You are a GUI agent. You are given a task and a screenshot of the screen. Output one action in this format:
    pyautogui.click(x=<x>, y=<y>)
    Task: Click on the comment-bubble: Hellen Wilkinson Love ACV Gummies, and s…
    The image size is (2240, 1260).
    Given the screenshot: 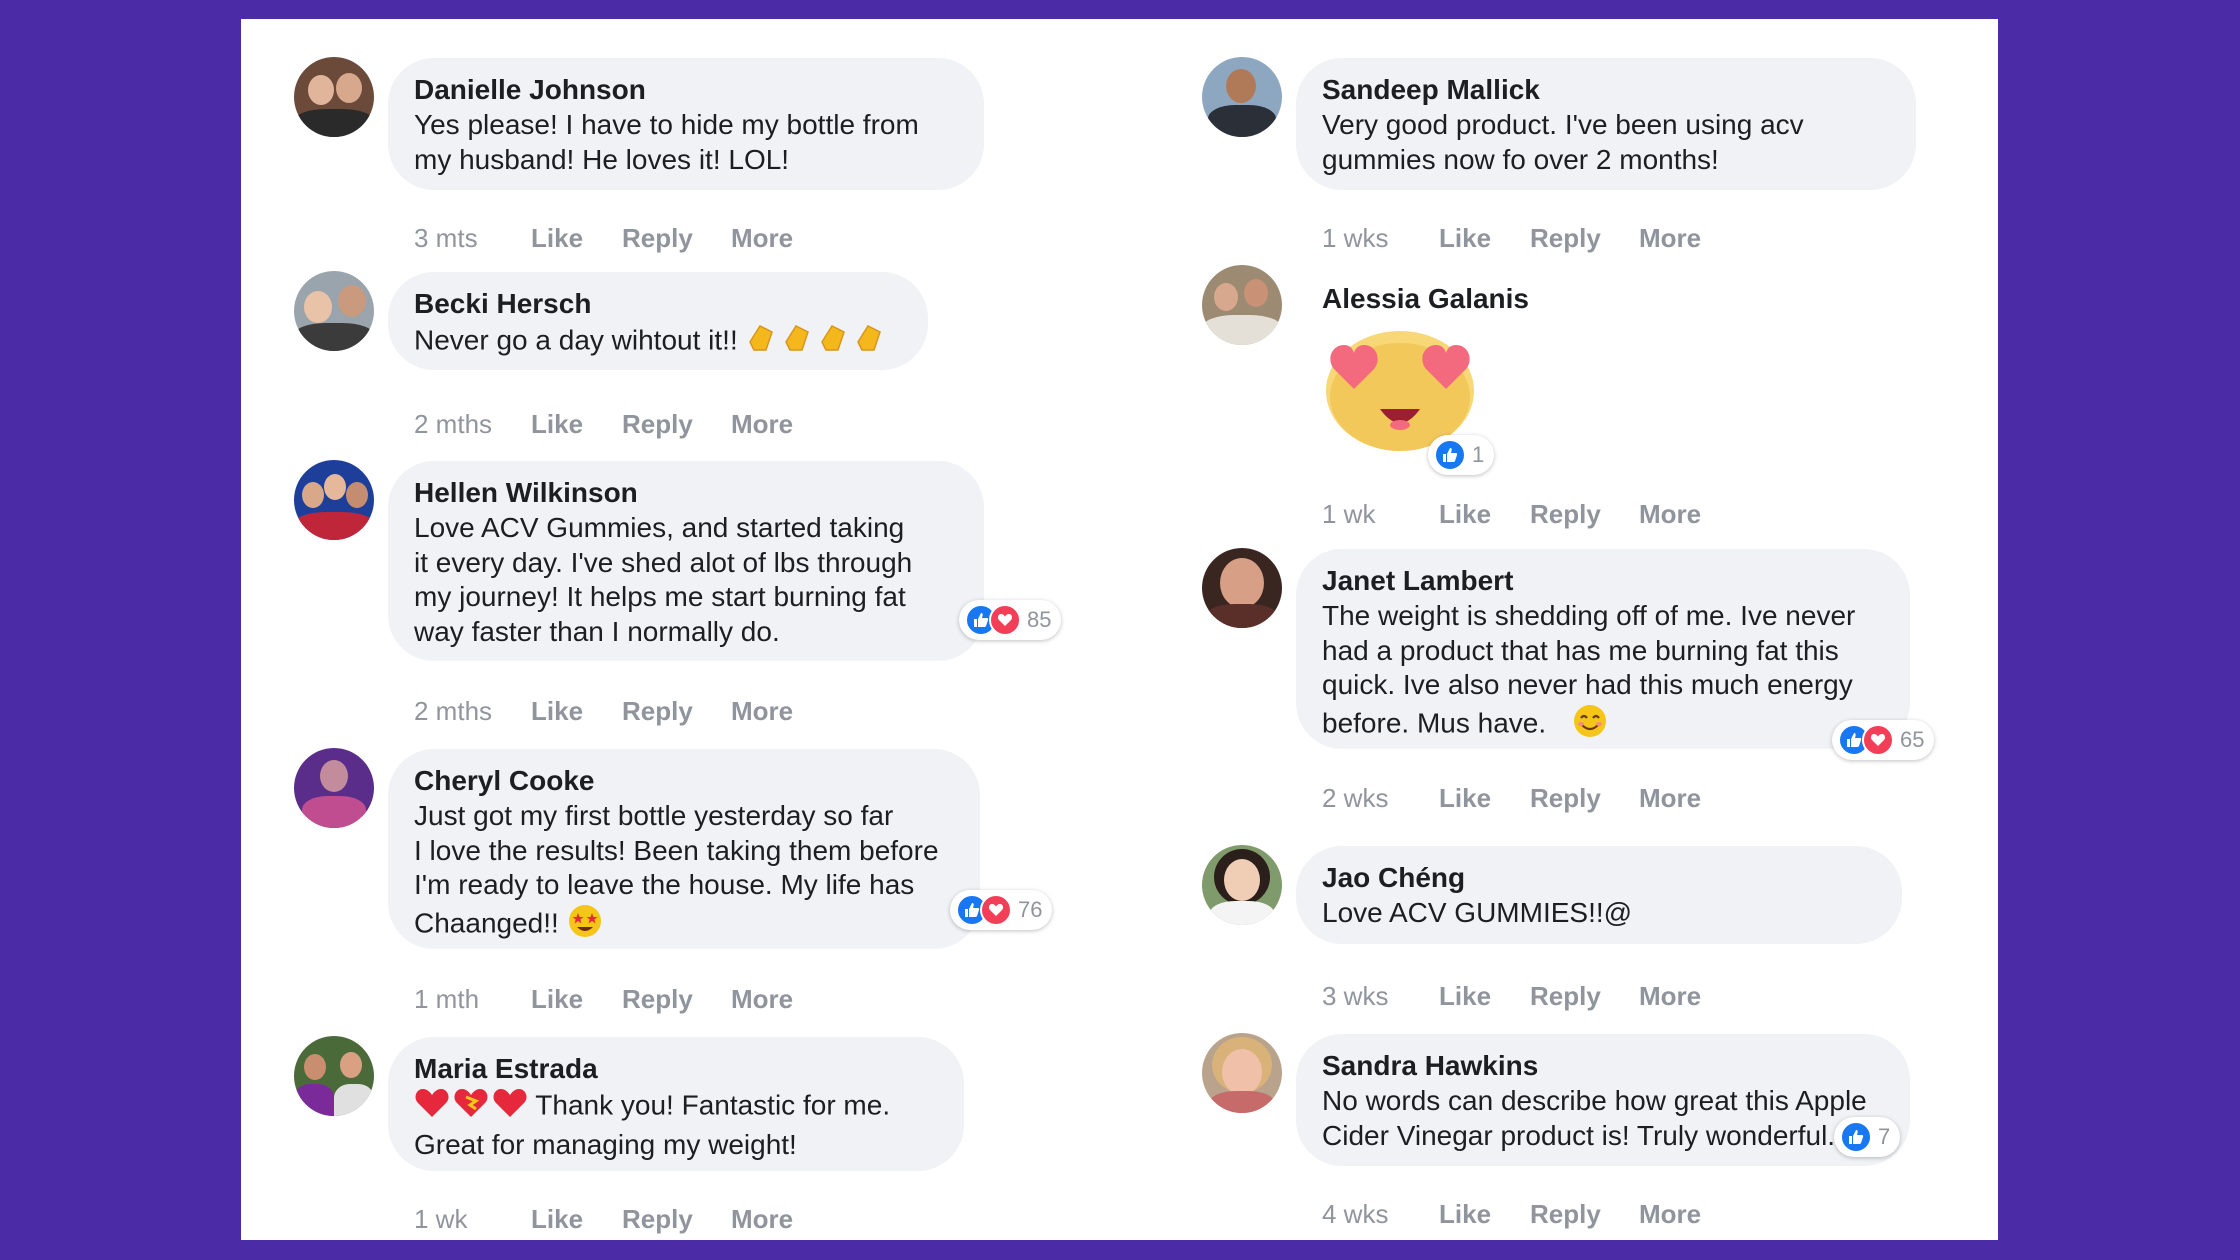 What is the action you would take?
    pyautogui.click(x=686, y=561)
    